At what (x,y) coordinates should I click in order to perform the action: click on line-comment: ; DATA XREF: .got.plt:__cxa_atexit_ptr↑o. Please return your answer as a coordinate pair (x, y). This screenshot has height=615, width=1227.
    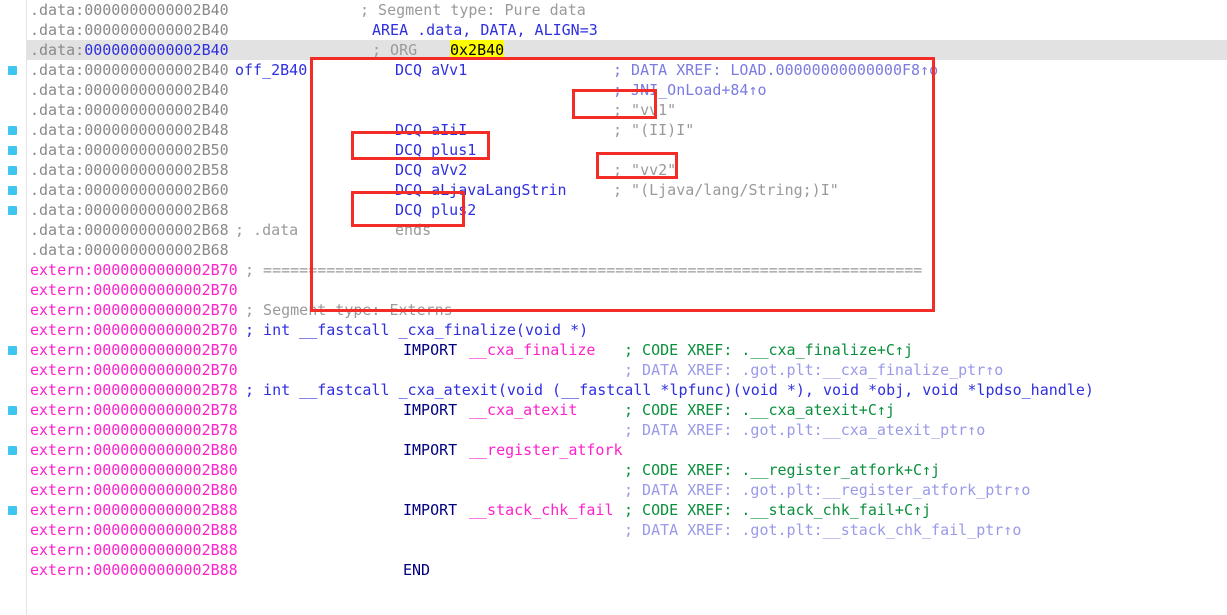
    Looking at the image, I should click on (805, 430).